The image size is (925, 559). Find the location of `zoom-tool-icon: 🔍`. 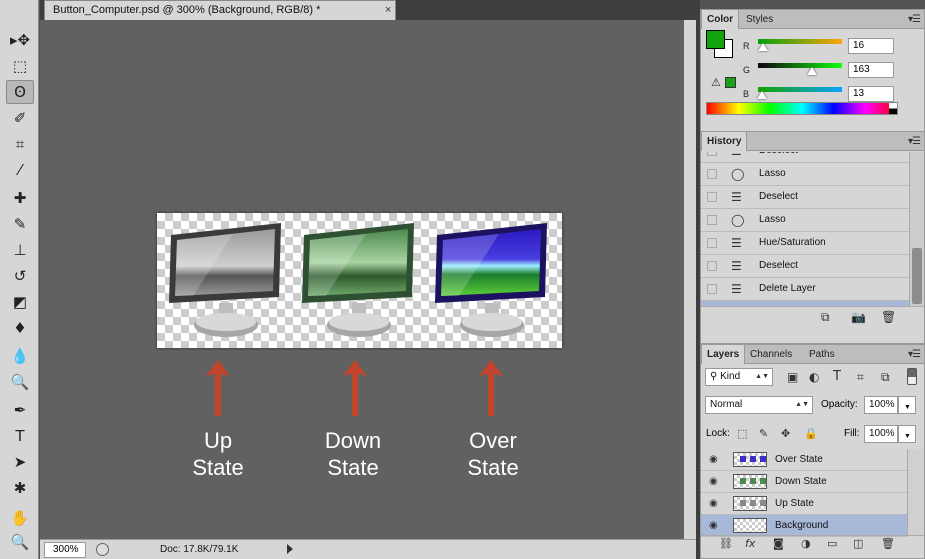

zoom-tool-icon: 🔍 is located at coordinates (20, 542).